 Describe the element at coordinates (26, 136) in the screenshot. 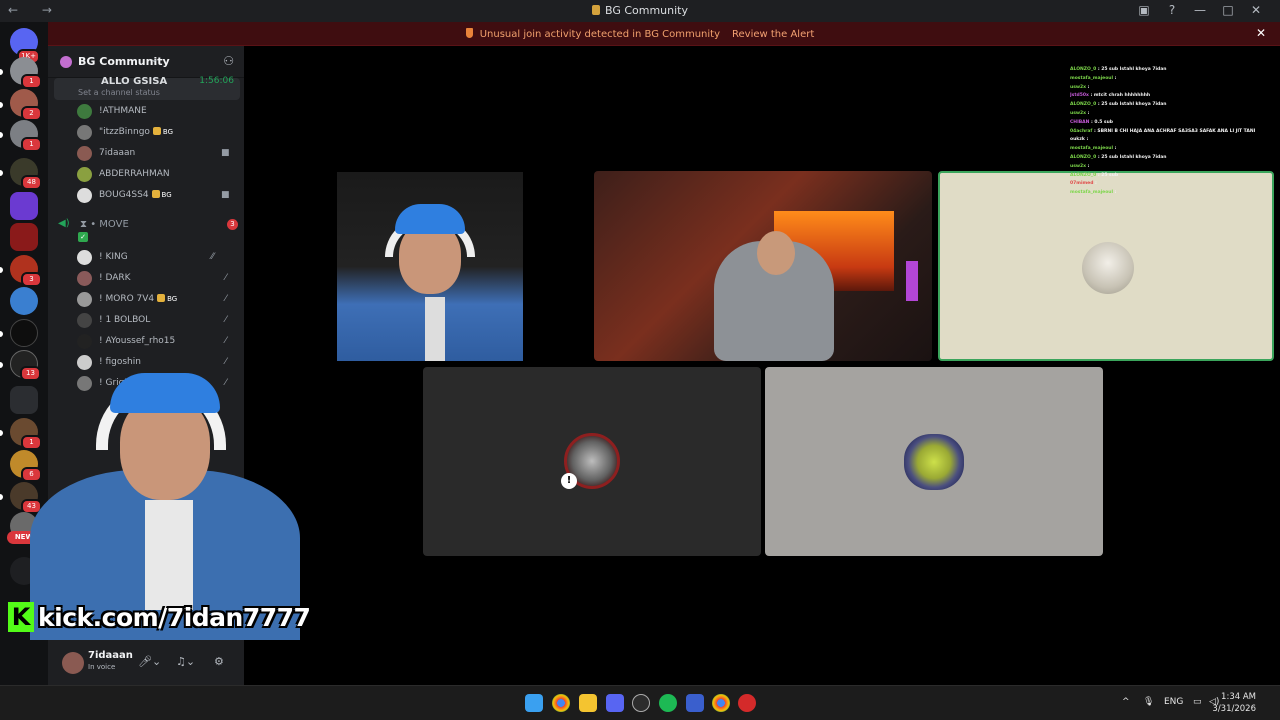

I see `server-icon-3: 1` at that location.